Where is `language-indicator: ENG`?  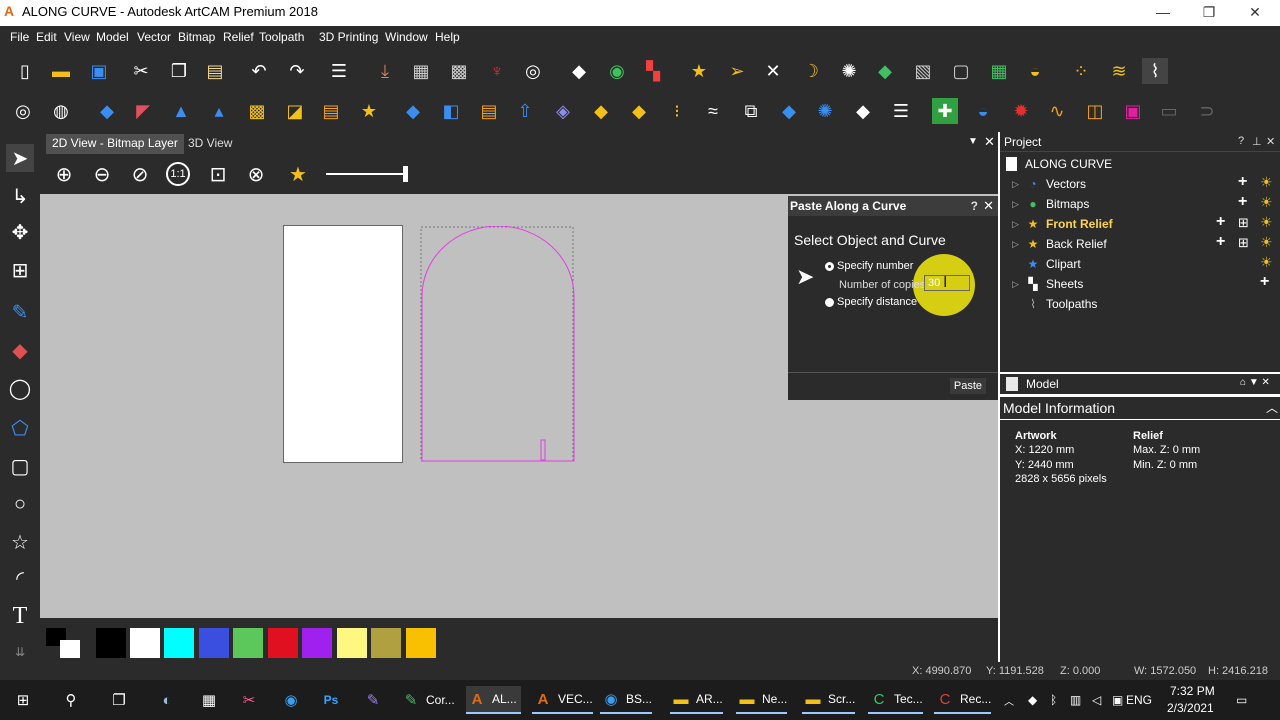
language-indicator: ENG is located at coordinates (1139, 700).